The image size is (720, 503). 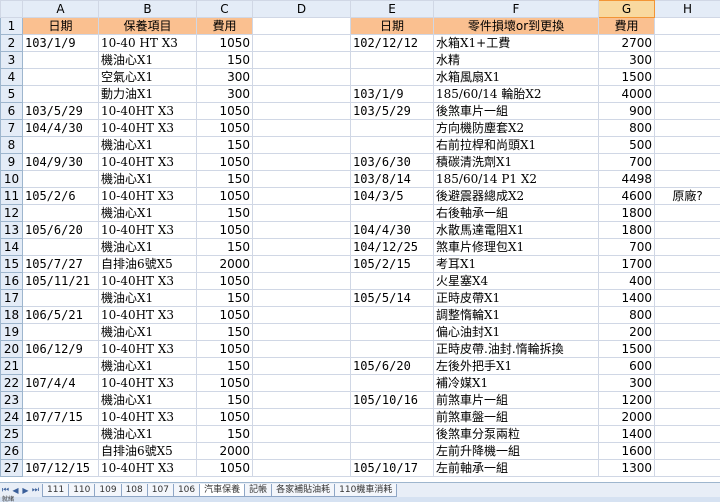 What do you see at coordinates (61, 468) in the screenshot?
I see `cell-a: 107/12/15` at bounding box center [61, 468].